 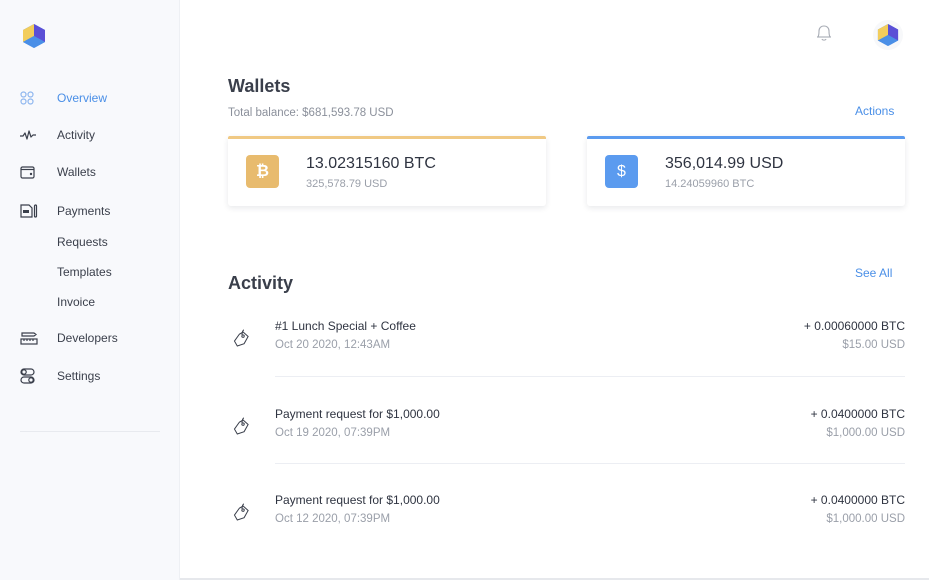 What do you see at coordinates (371, 163) in the screenshot?
I see `wallet-primary-balance: 13.02315160 BTC` at bounding box center [371, 163].